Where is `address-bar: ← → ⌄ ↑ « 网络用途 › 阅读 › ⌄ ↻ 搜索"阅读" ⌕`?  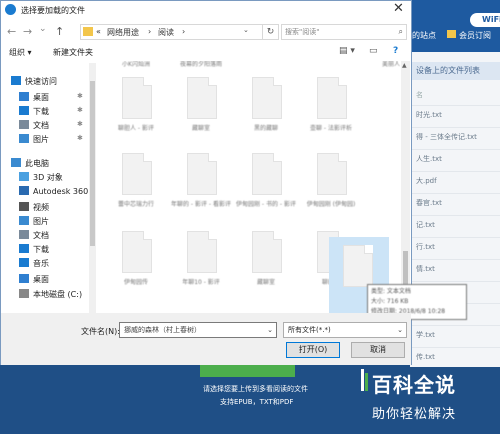
address-bar: ← → ⌄ ↑ « 网络用途 › 阅读 › ⌄ ↻ 搜索"阅读" ⌕ is located at coordinates (206, 32).